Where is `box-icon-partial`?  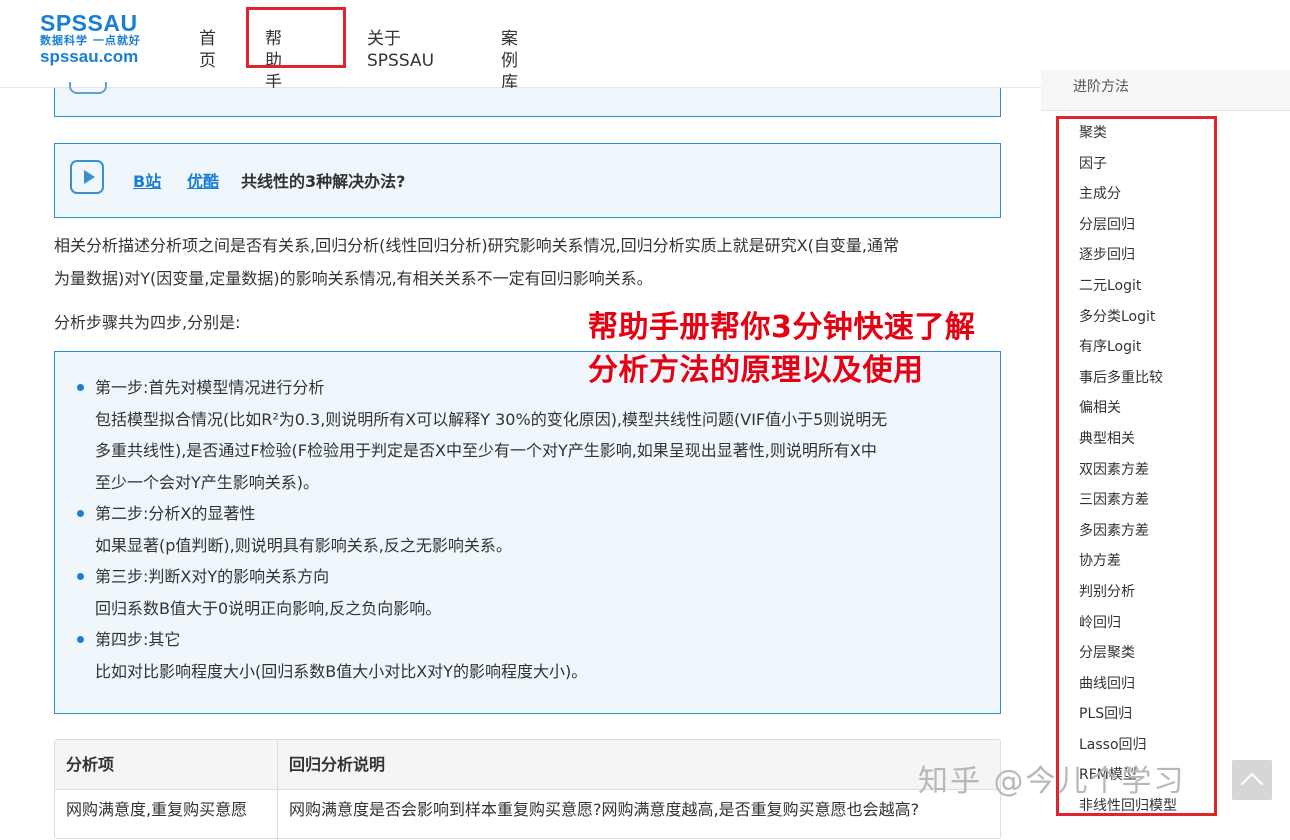
box-icon-partial is located at coordinates (88, 88).